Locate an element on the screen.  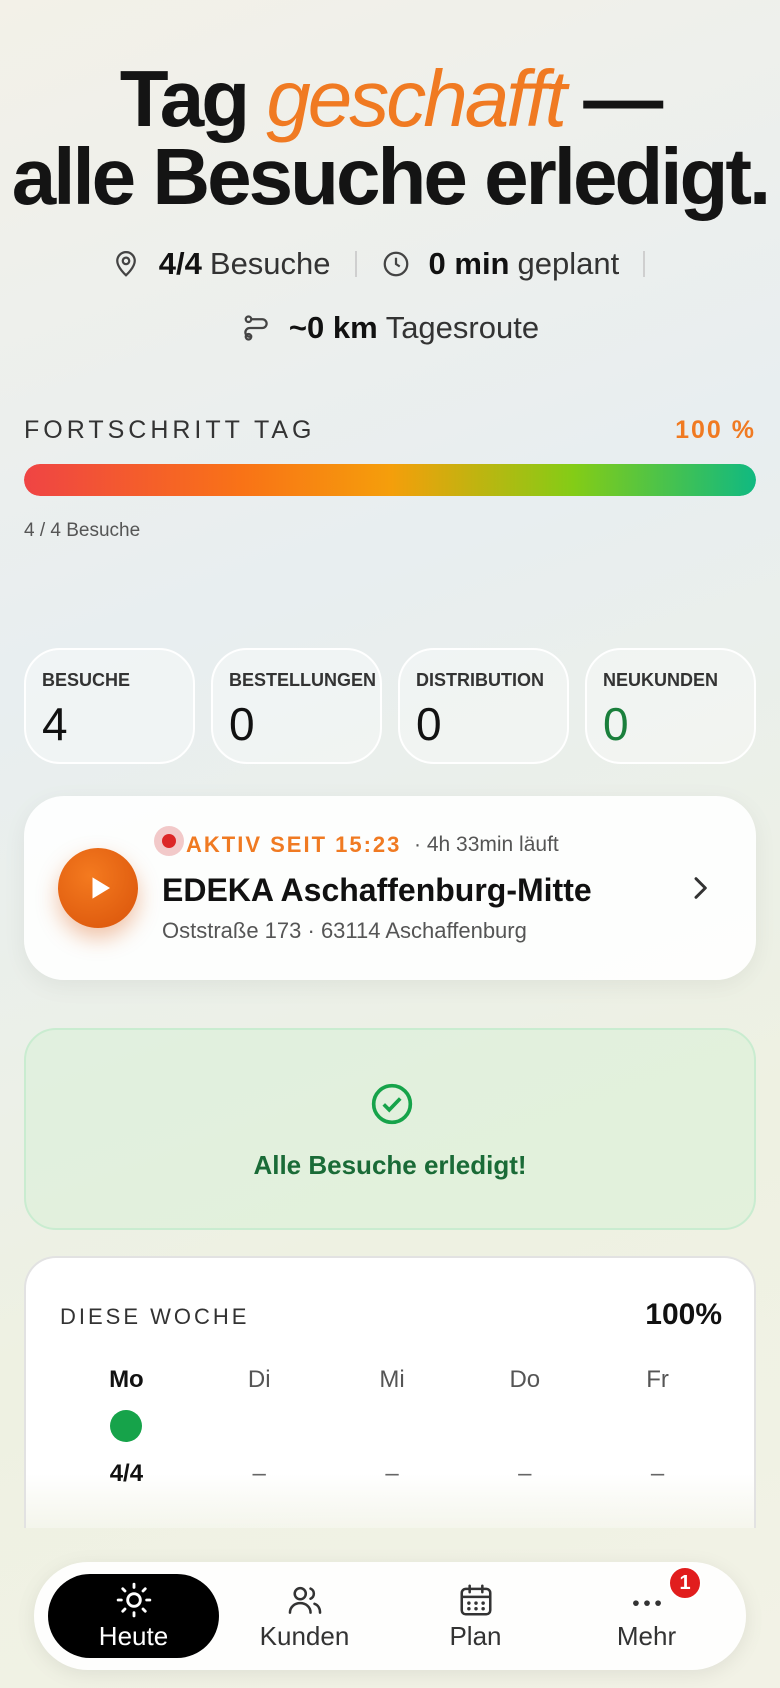
nav-kunden: Kunden is located at coordinates (304, 1616).